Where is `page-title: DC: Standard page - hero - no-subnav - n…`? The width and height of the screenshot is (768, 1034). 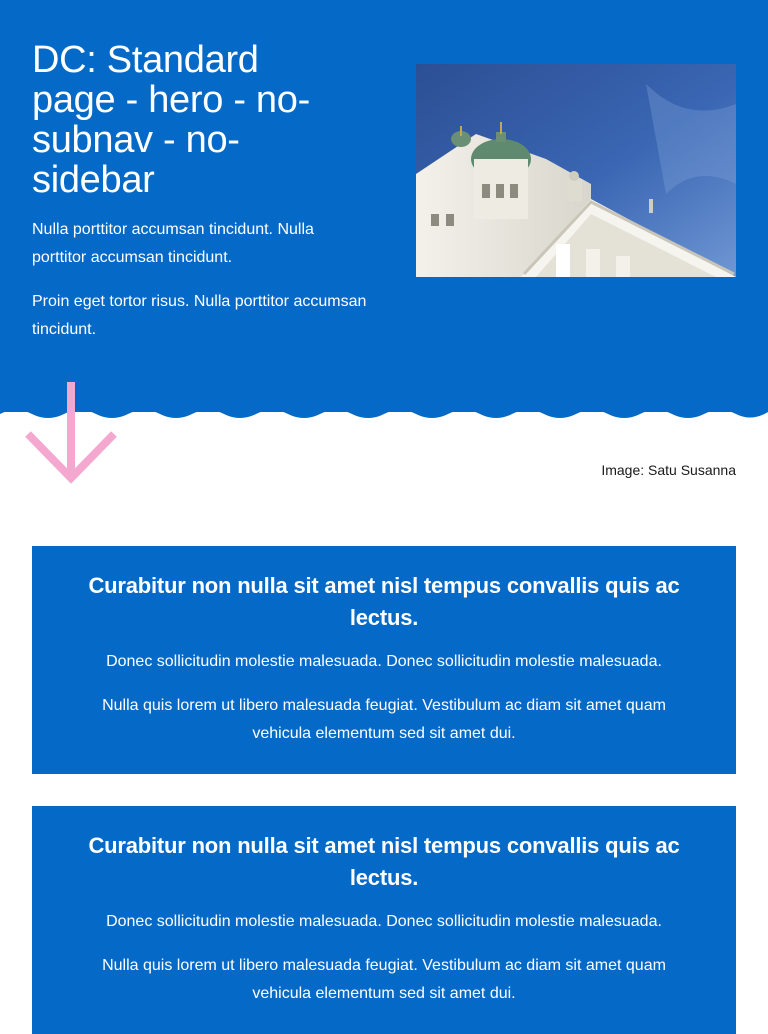
page-title: DC: Standard page - hero - no-subnav - n… is located at coordinates (171, 120).